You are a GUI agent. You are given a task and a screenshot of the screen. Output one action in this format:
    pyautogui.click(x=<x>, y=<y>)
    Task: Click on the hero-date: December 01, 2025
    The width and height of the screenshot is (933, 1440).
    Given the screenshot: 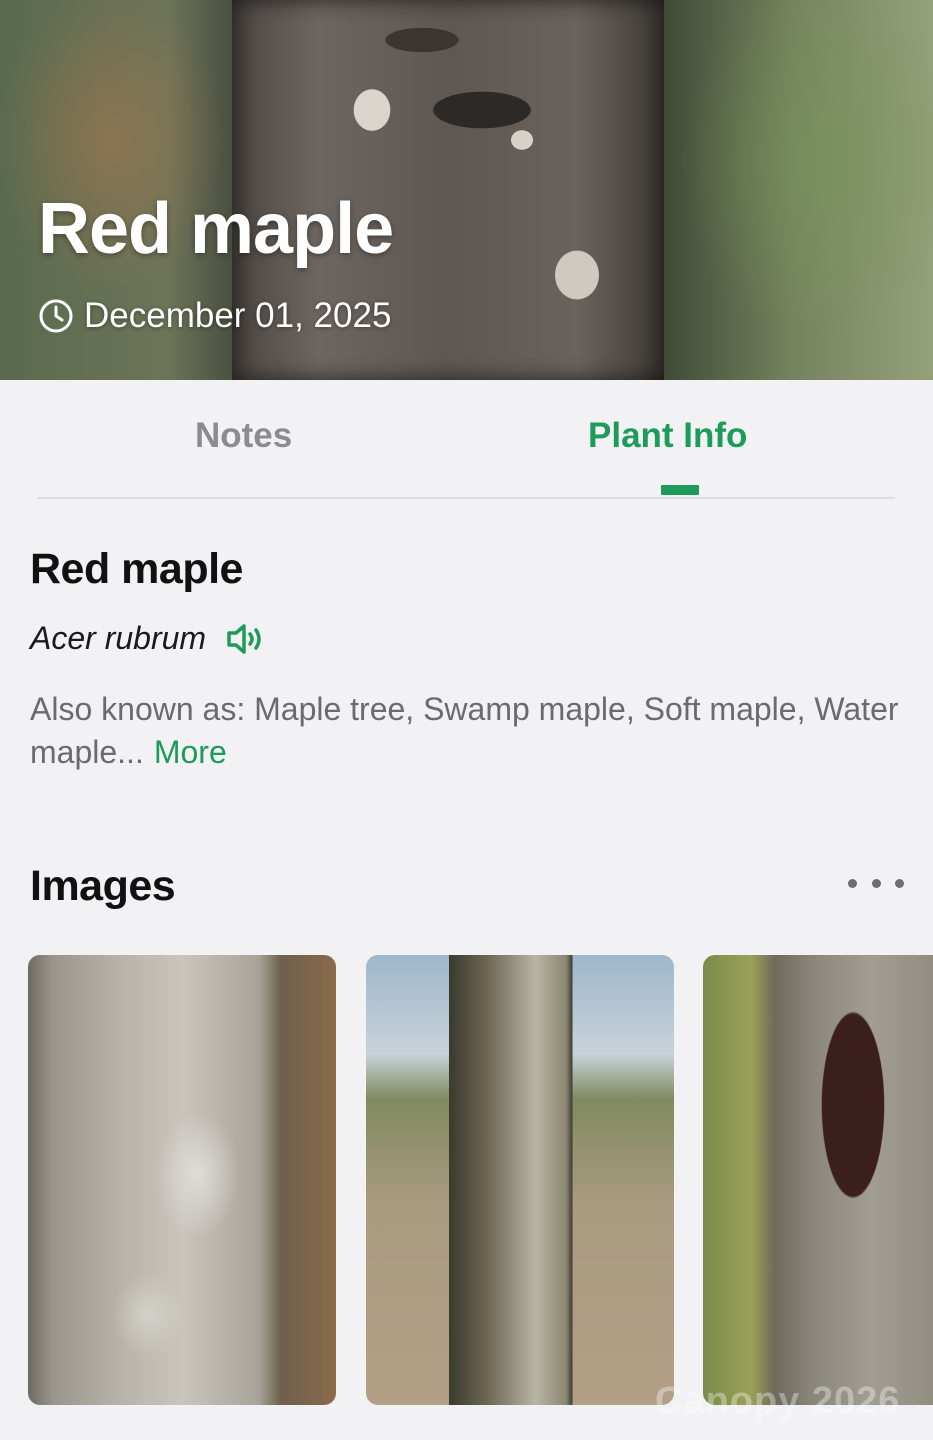 What is the action you would take?
    pyautogui.click(x=214, y=316)
    